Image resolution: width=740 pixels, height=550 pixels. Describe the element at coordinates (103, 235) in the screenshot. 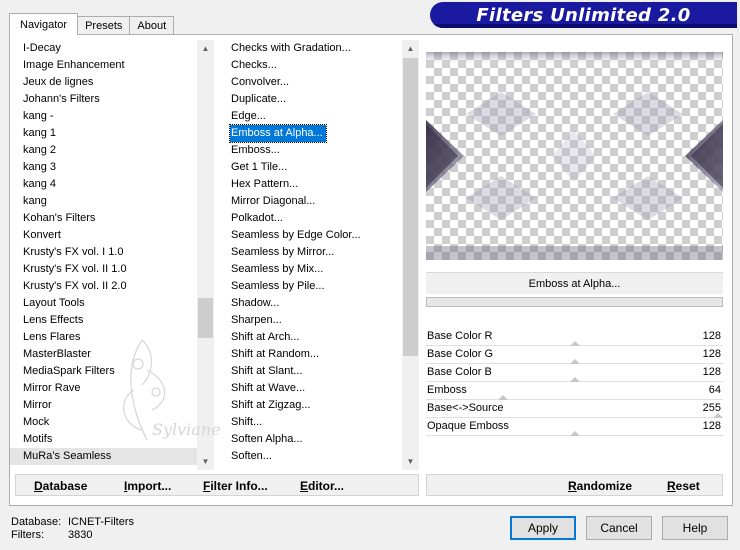

I see `category-item: Konvert` at that location.